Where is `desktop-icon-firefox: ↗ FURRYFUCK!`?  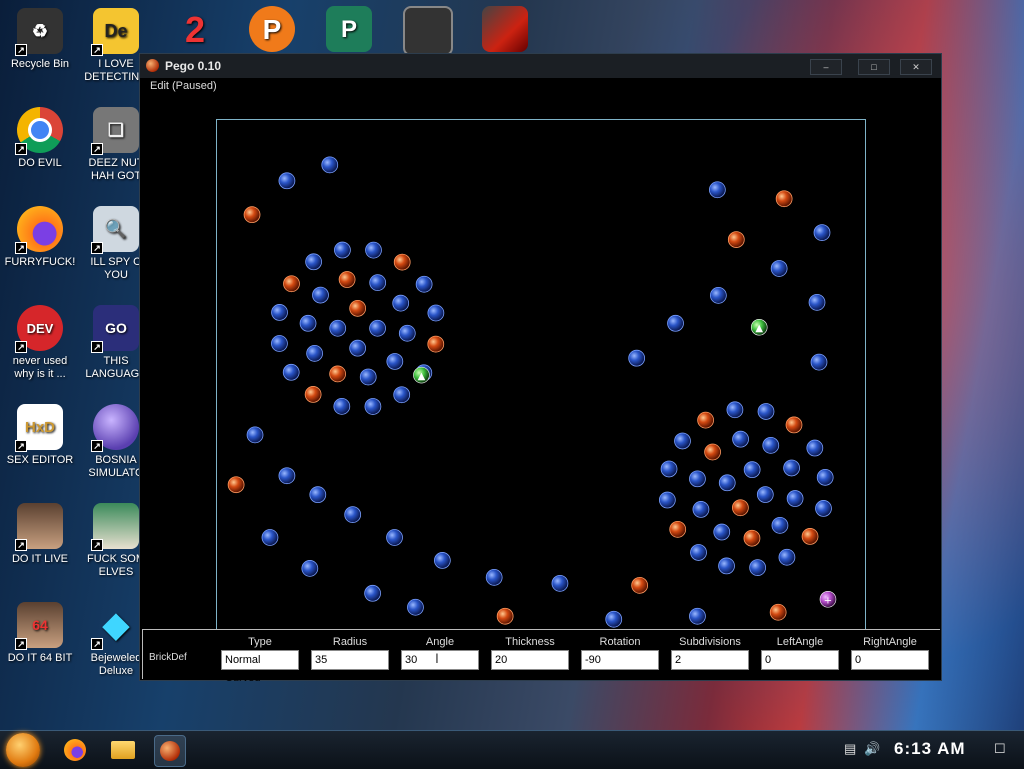
desktop-icon-firefox: ↗ FURRYFUCK! is located at coordinates (40, 237).